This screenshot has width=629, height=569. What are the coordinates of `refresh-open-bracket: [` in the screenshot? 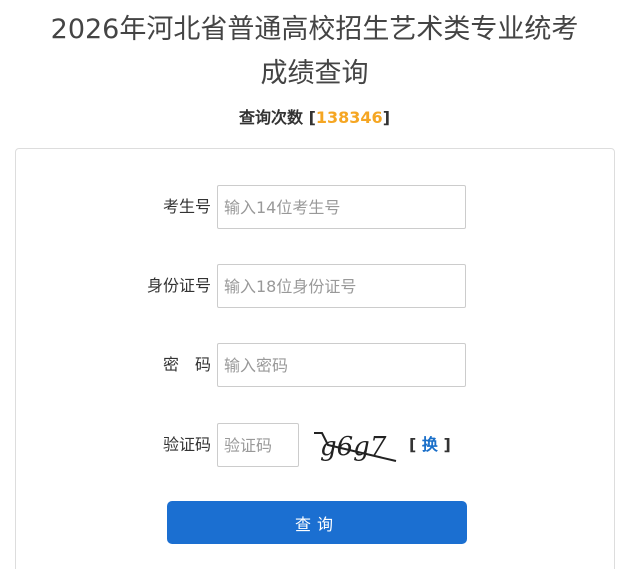 It's located at (413, 444).